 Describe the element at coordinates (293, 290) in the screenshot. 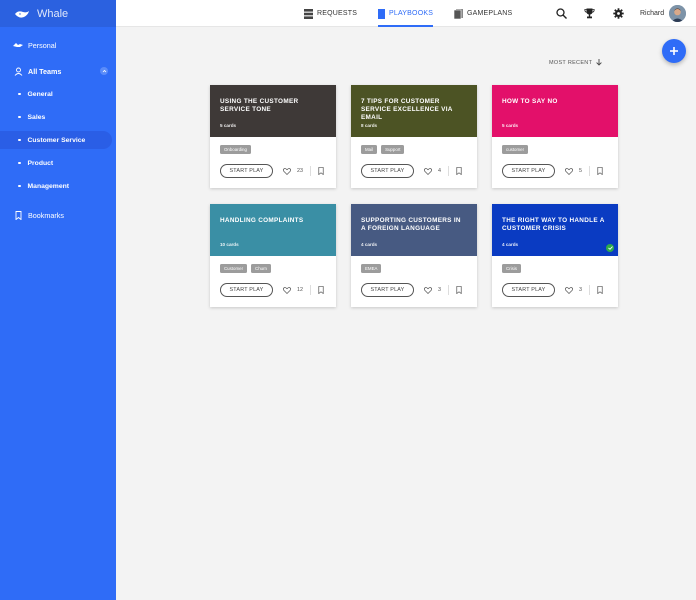

I see `like-control: 12` at that location.